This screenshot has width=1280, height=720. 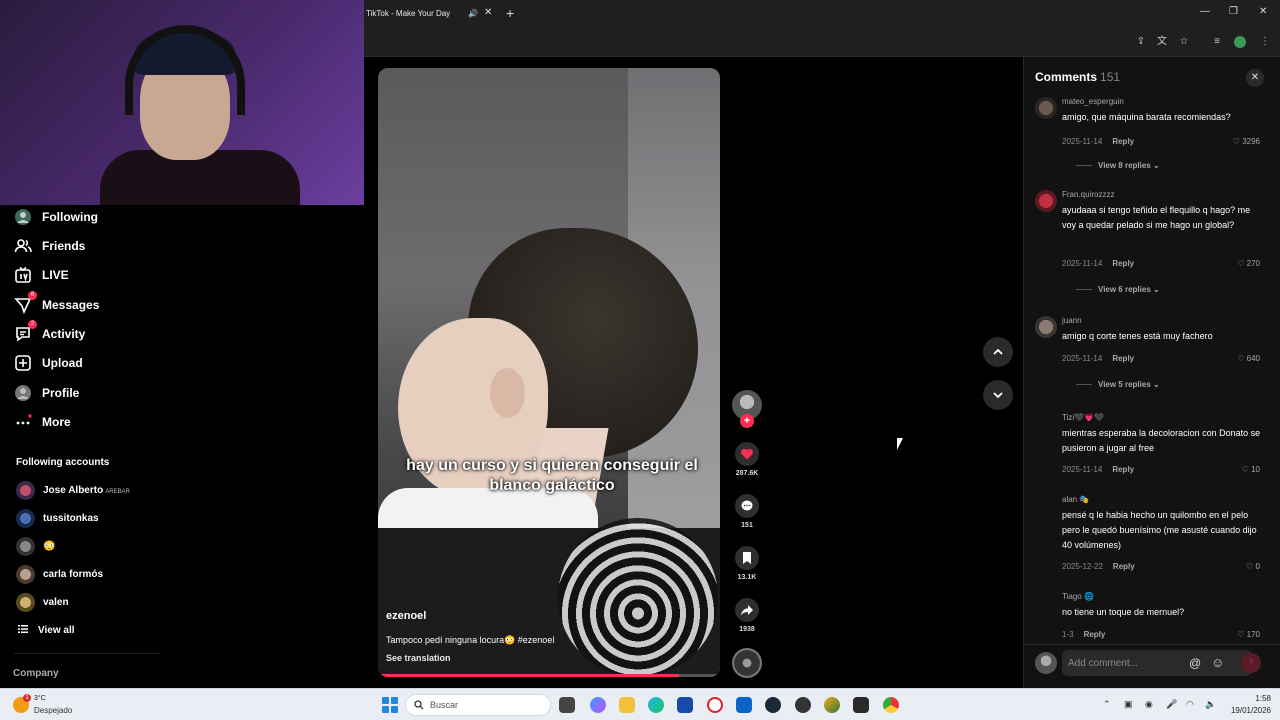 What do you see at coordinates (803, 705) in the screenshot?
I see `app-icon` at bounding box center [803, 705].